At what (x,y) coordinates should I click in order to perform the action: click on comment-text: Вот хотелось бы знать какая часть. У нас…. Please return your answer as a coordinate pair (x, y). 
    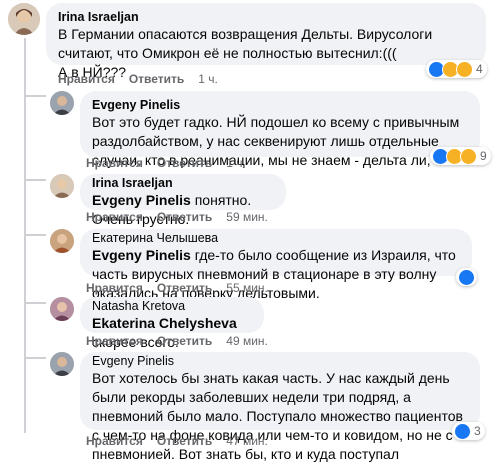
    Looking at the image, I should click on (277, 416).